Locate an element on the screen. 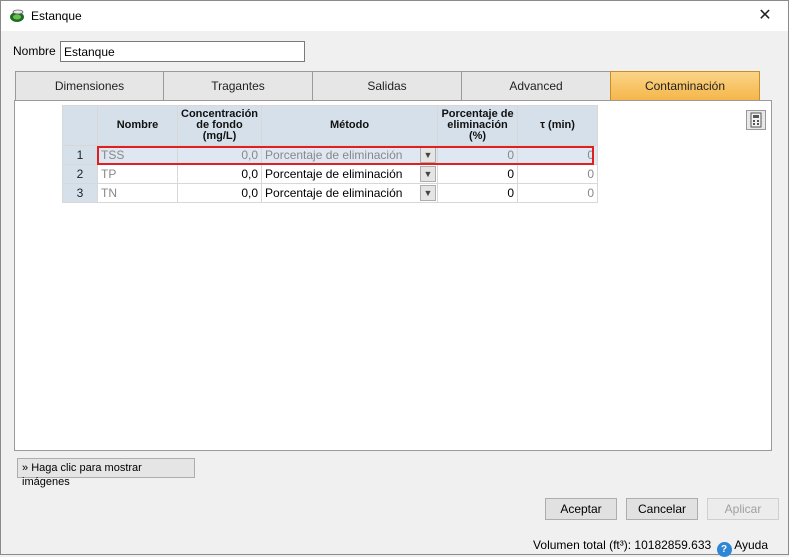 The image size is (789, 557). cell-nombre: TSS is located at coordinates (137, 155).